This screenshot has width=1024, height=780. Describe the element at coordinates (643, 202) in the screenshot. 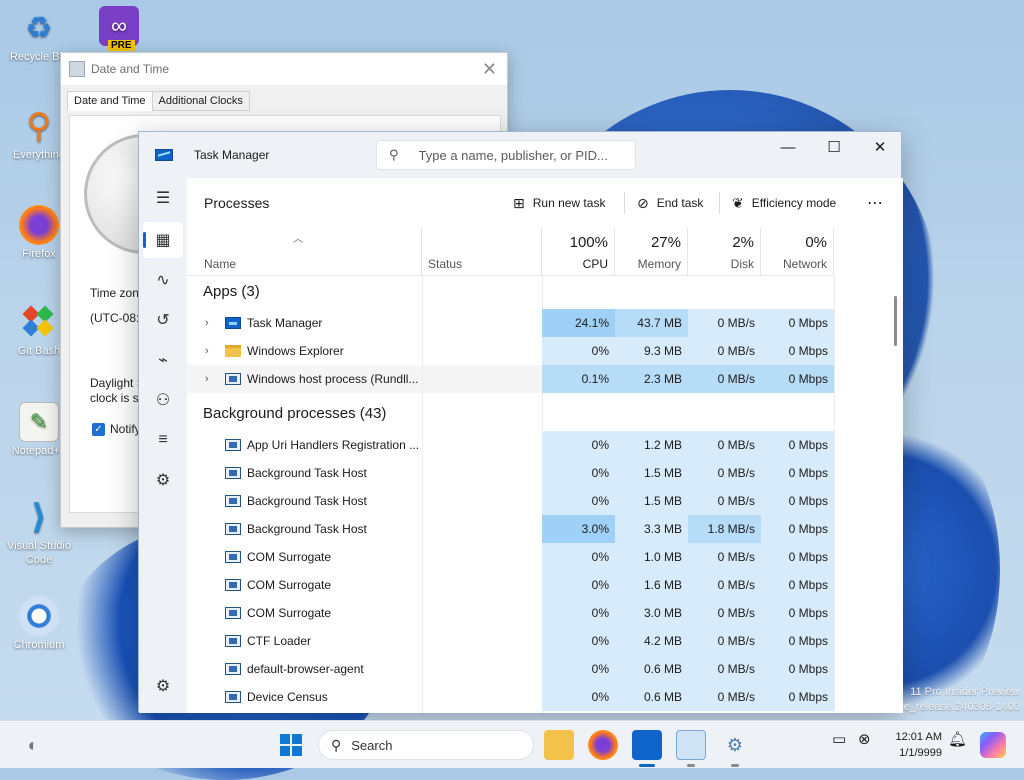

I see `end-task-icon: ⊘` at that location.